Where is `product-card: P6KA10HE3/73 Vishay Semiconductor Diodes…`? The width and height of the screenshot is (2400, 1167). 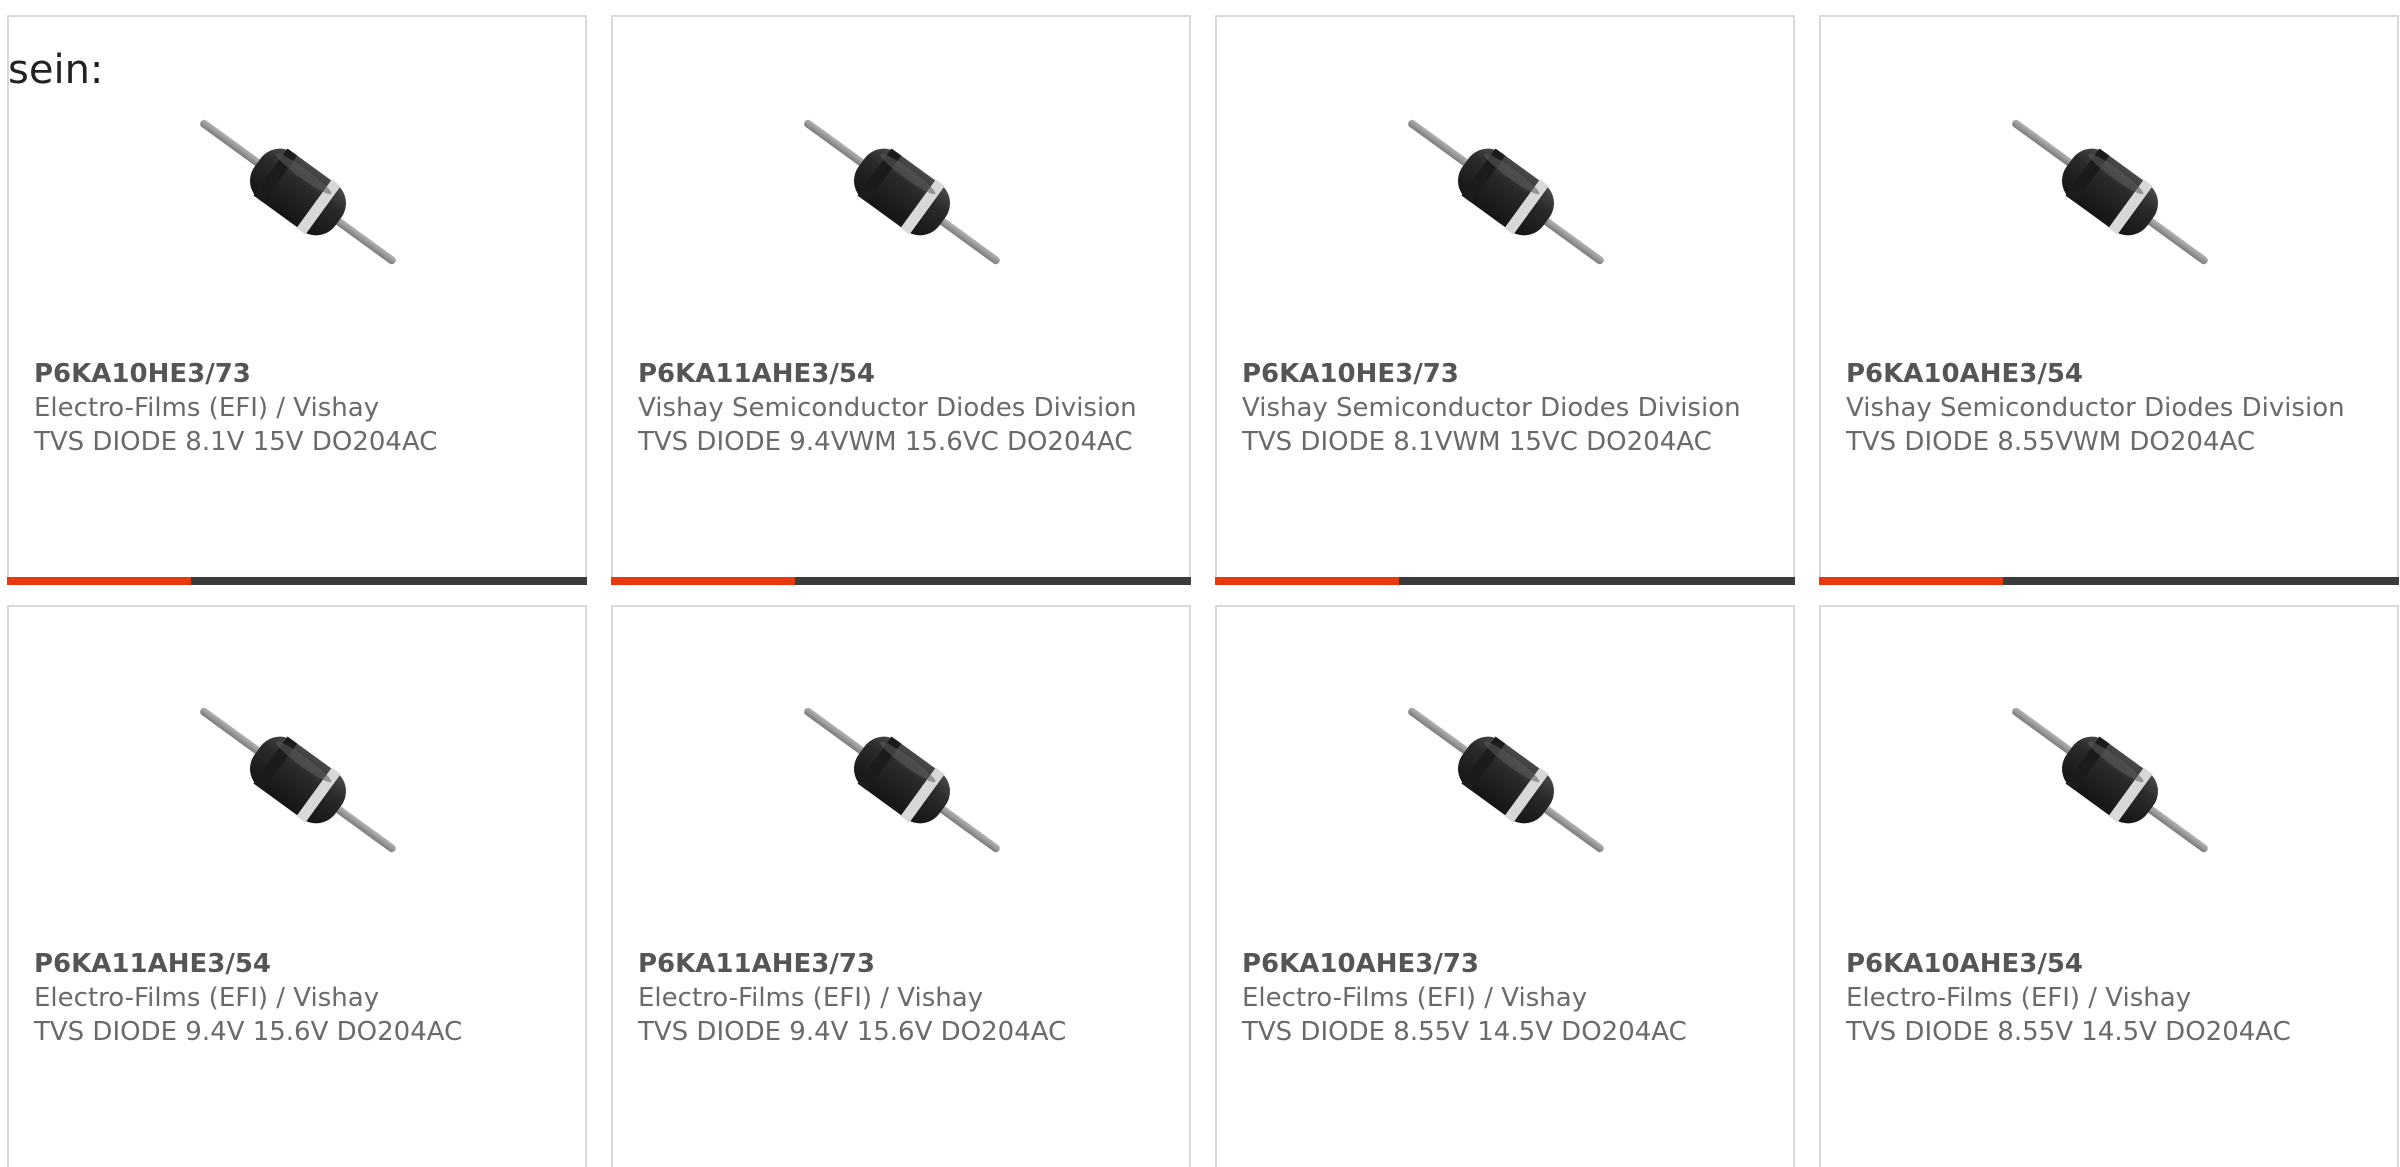
product-card: P6KA10HE3/73 Vishay Semiconductor Diodes… is located at coordinates (1505, 300).